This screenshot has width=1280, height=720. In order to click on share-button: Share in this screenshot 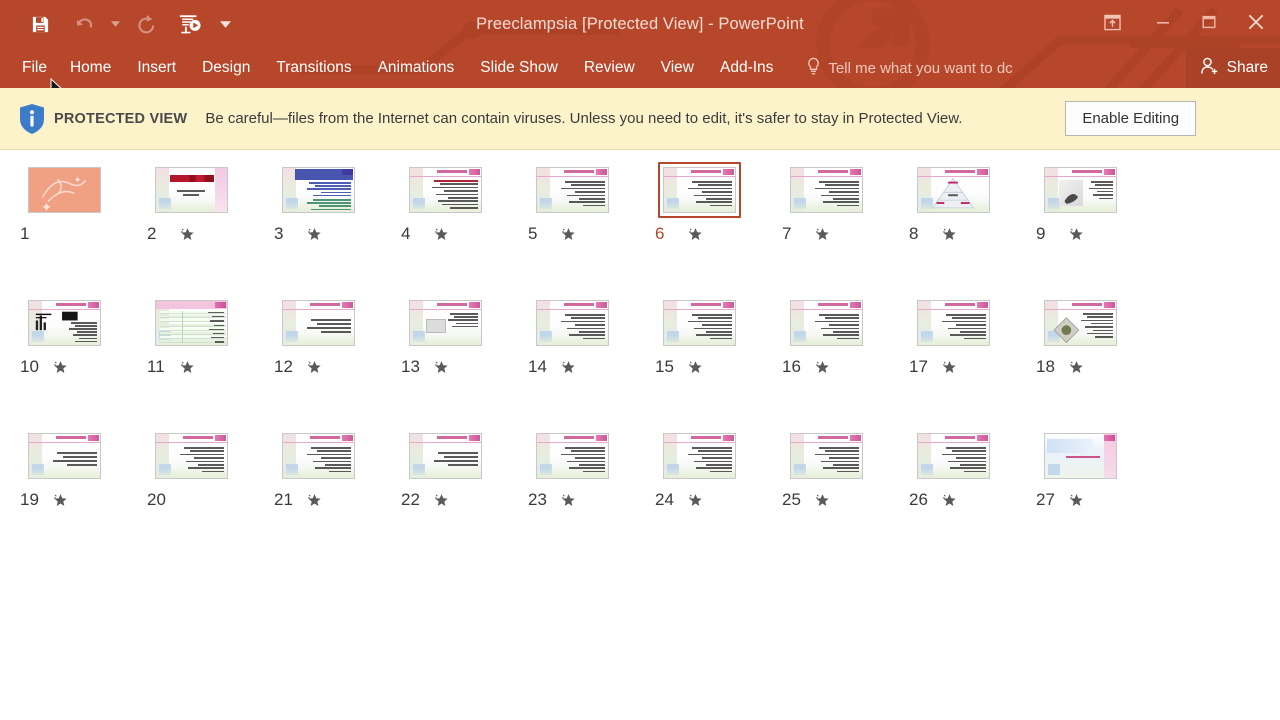, I will do `click(1232, 68)`.